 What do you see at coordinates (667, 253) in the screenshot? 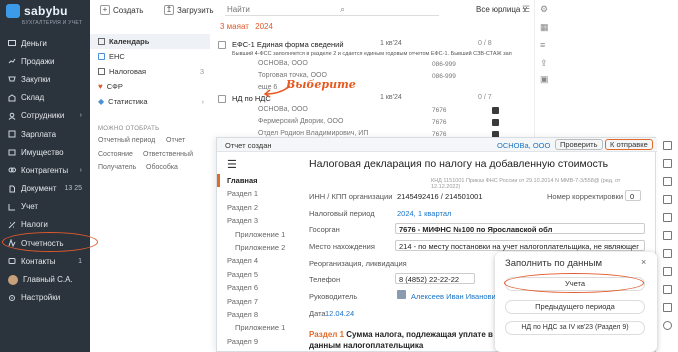
I see `print-icon` at bounding box center [667, 253].